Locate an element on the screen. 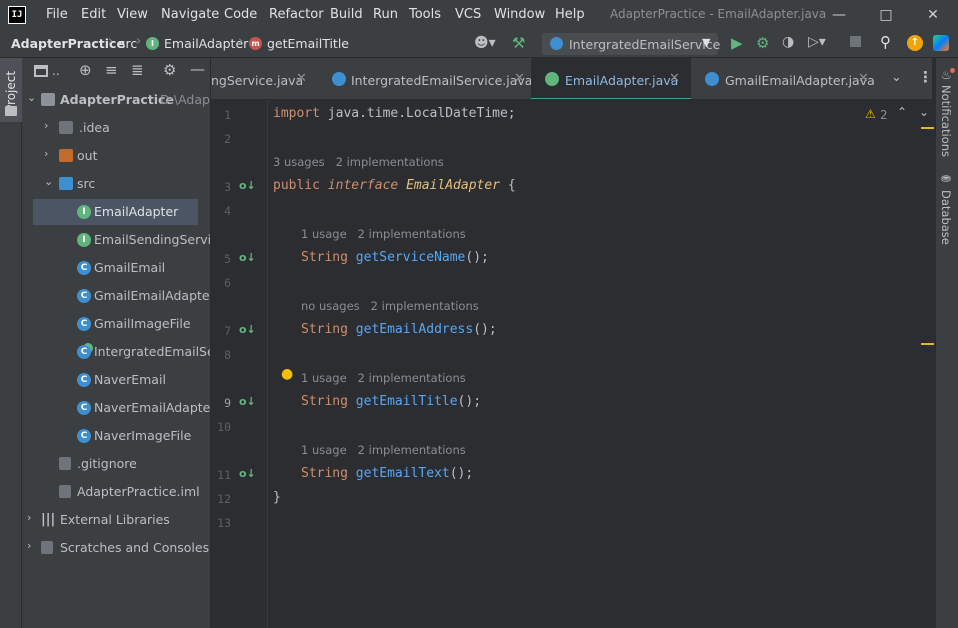  code-line-11: String getEmailText(); is located at coordinates (387, 473).